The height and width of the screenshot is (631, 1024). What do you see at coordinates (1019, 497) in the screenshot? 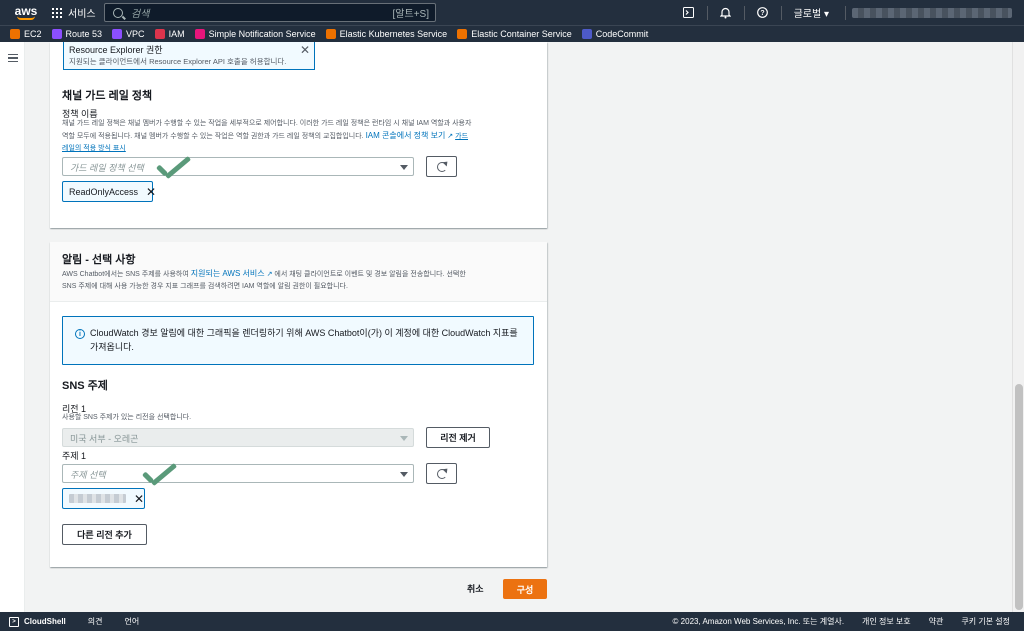
I see `scrollbar-thumb` at bounding box center [1019, 497].